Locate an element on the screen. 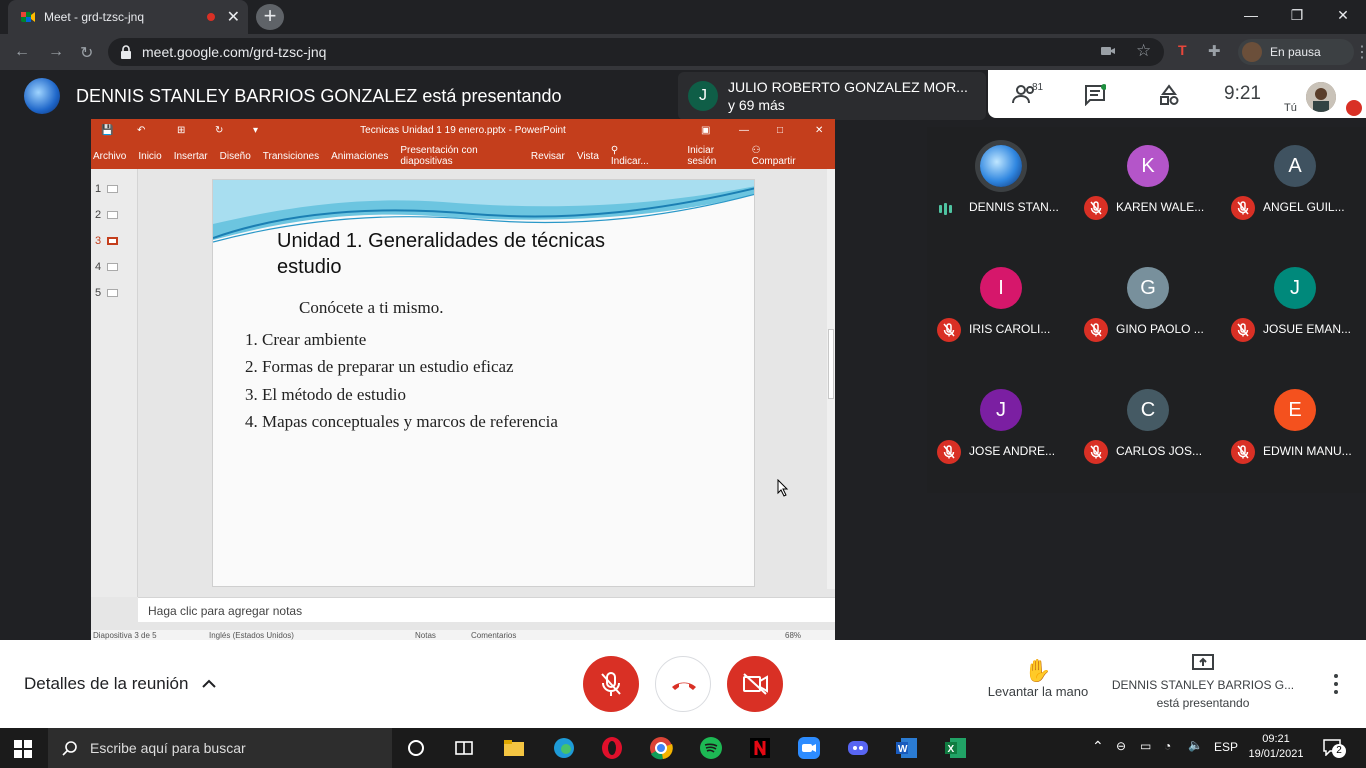  usb-icon: ⊖ is located at coordinates (1121, 746).